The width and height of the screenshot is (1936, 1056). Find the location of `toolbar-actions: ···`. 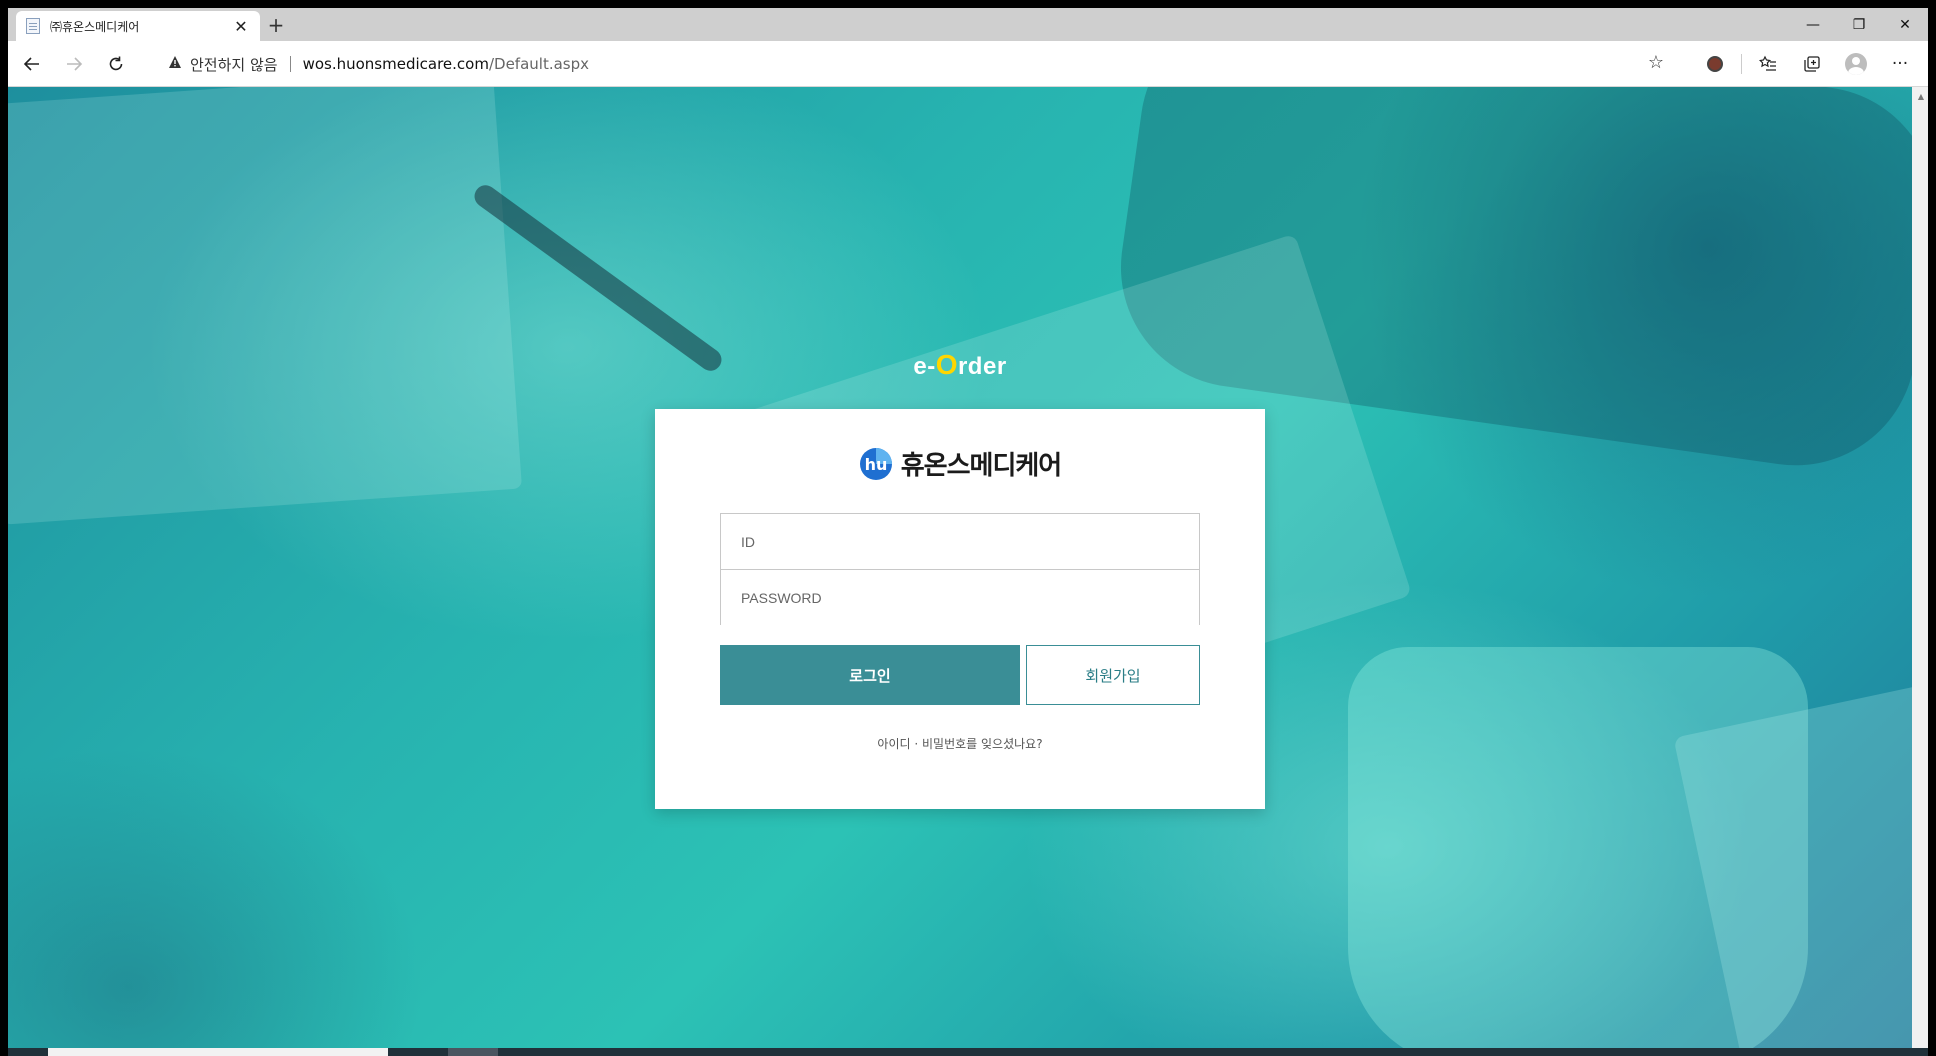

toolbar-actions: ··· is located at coordinates (1807, 64).